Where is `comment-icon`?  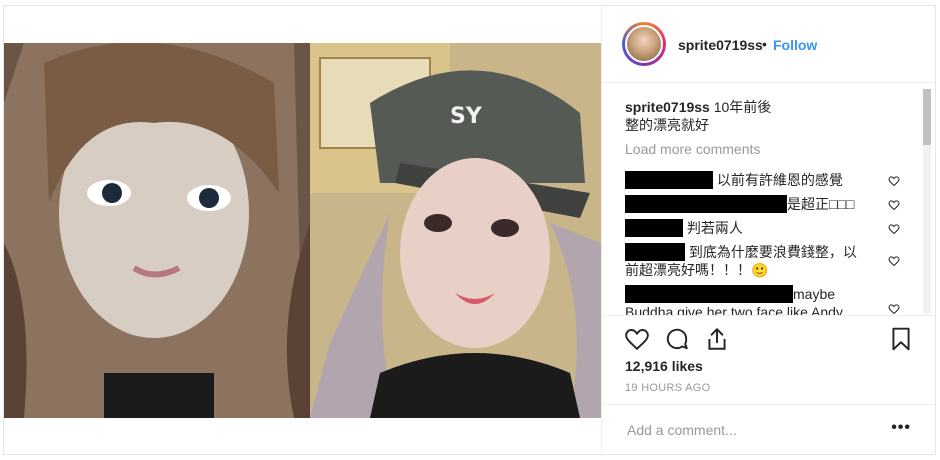
comment-icon is located at coordinates (677, 339).